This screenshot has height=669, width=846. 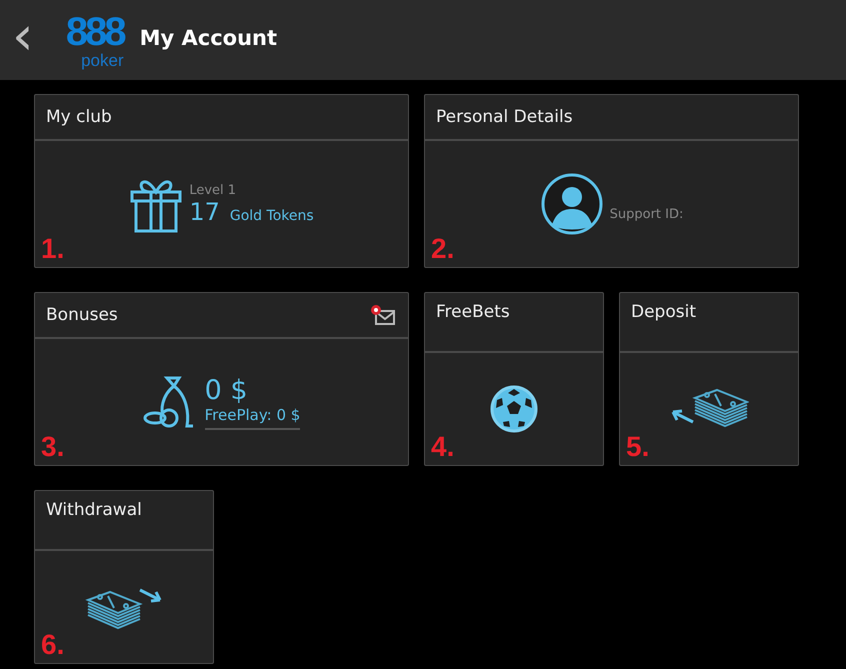 What do you see at coordinates (95, 32) in the screenshot?
I see `logo-digits: 888` at bounding box center [95, 32].